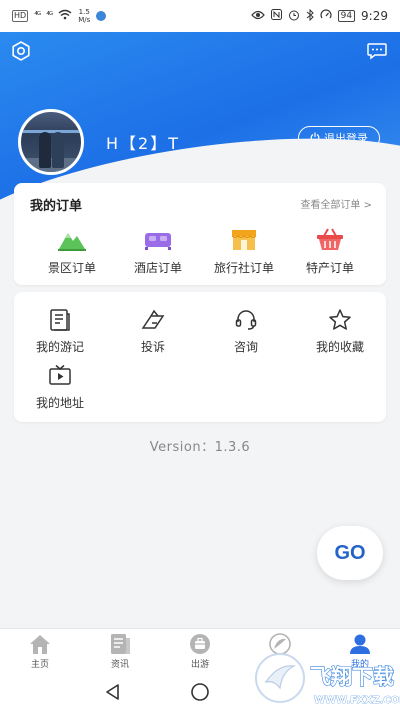 The width and height of the screenshot is (400, 711). I want to click on tab-home: 主页, so click(40, 651).